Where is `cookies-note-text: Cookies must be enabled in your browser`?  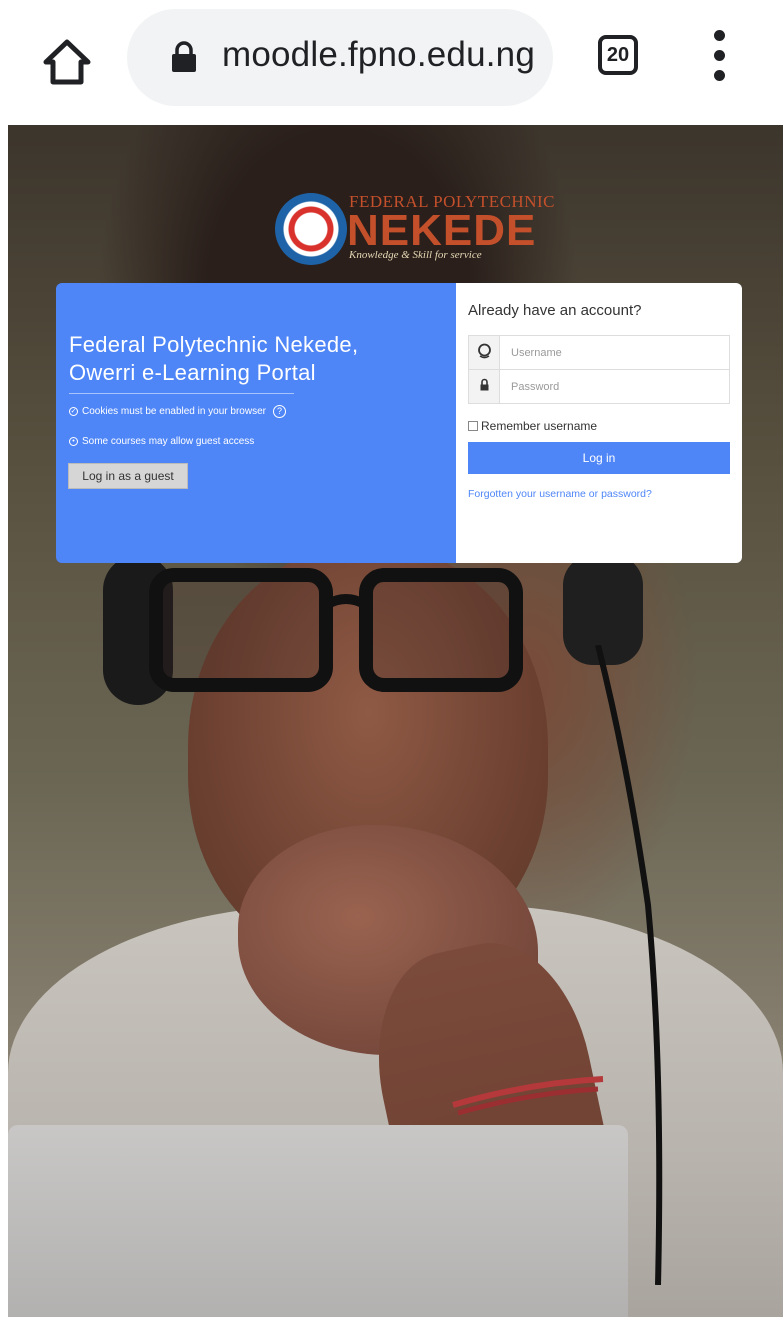
cookies-note-text: Cookies must be enabled in your browser is located at coordinates (174, 411).